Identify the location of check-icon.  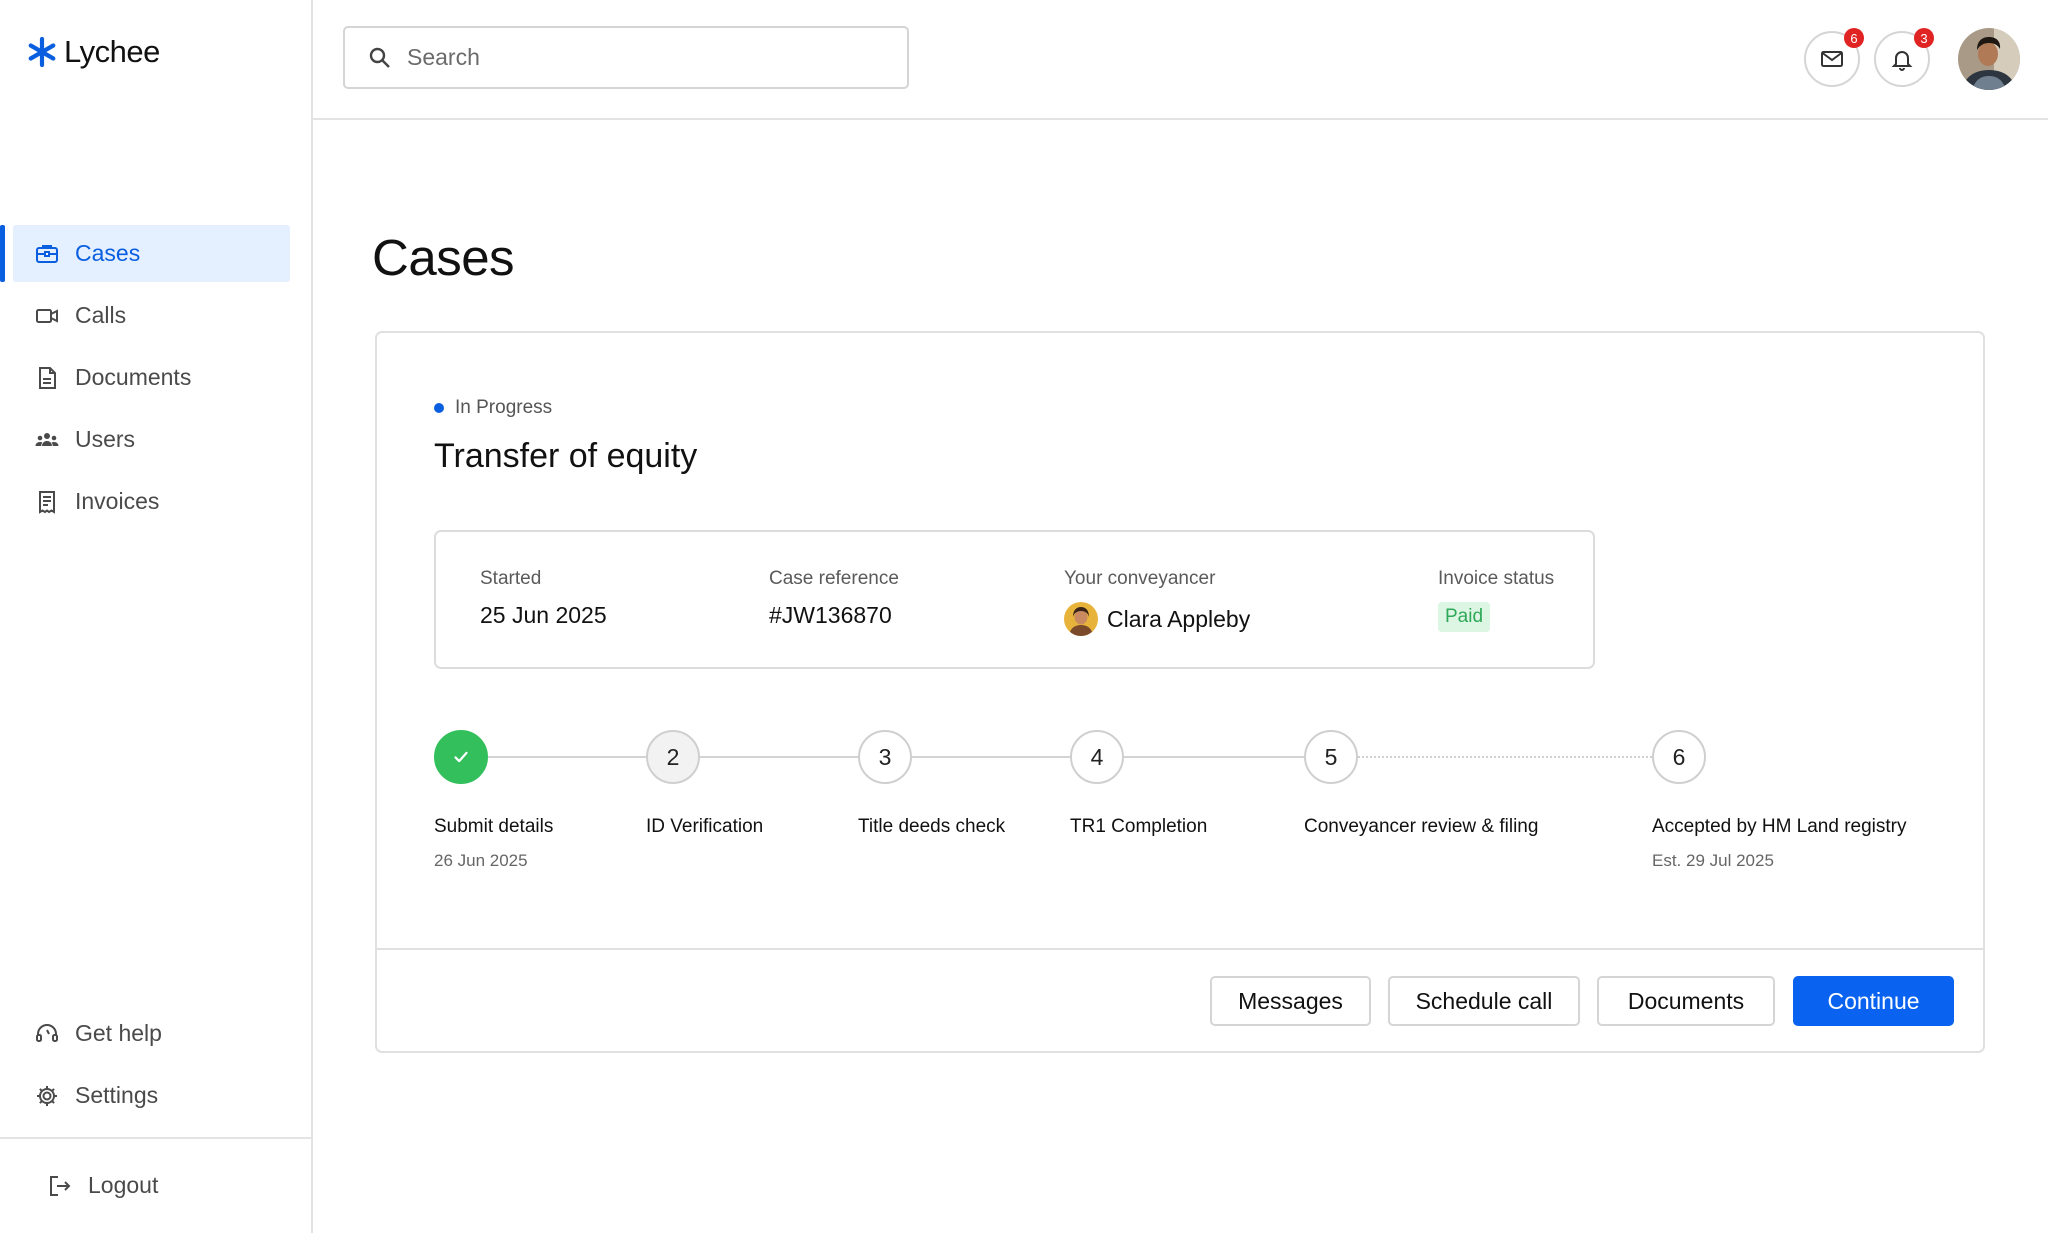
(461, 757).